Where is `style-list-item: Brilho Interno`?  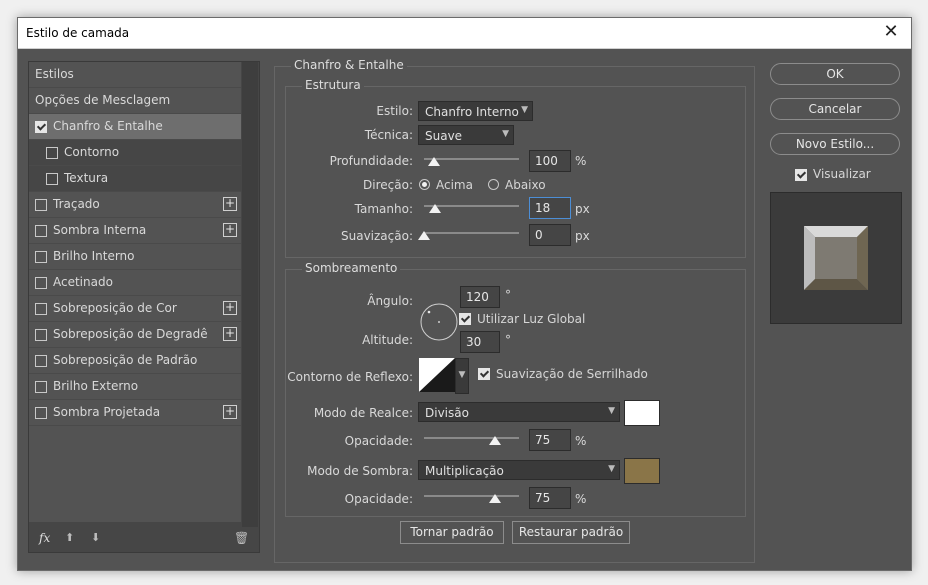
style-list-item: Brilho Interno is located at coordinates (135, 257).